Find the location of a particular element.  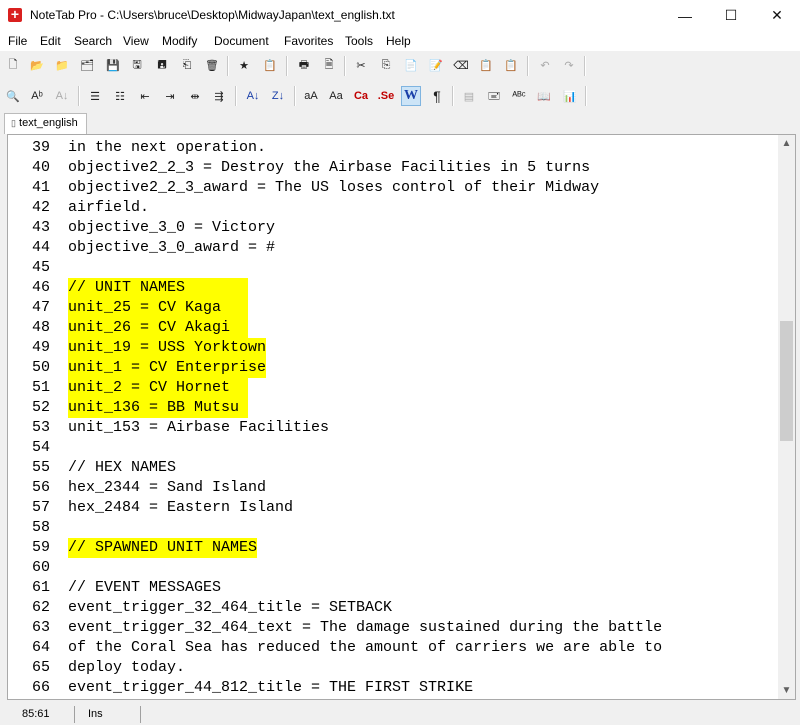

outdent-icon: ⇤ is located at coordinates (145, 96).